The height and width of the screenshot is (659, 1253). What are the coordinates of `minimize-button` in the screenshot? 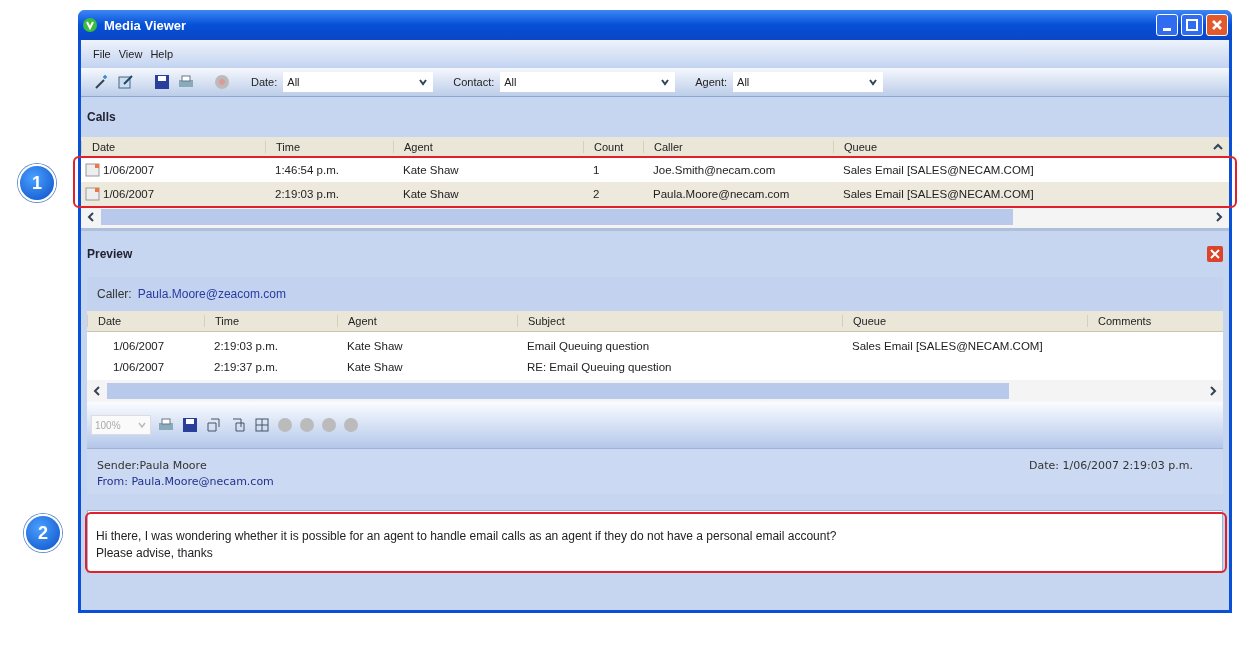 It's located at (1167, 25).